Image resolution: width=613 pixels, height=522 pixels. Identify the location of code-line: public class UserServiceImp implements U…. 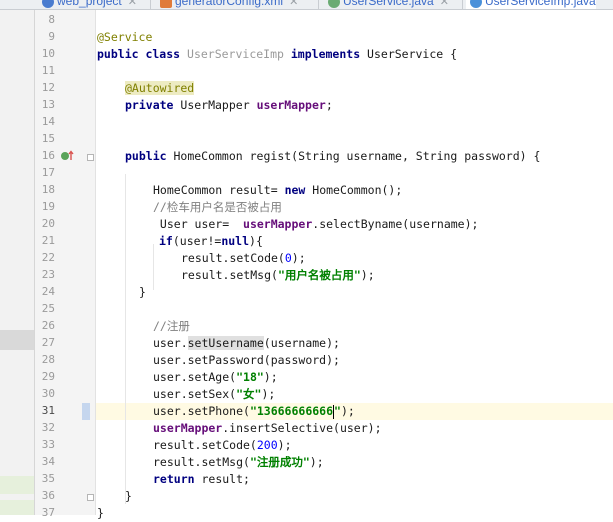
(277, 54).